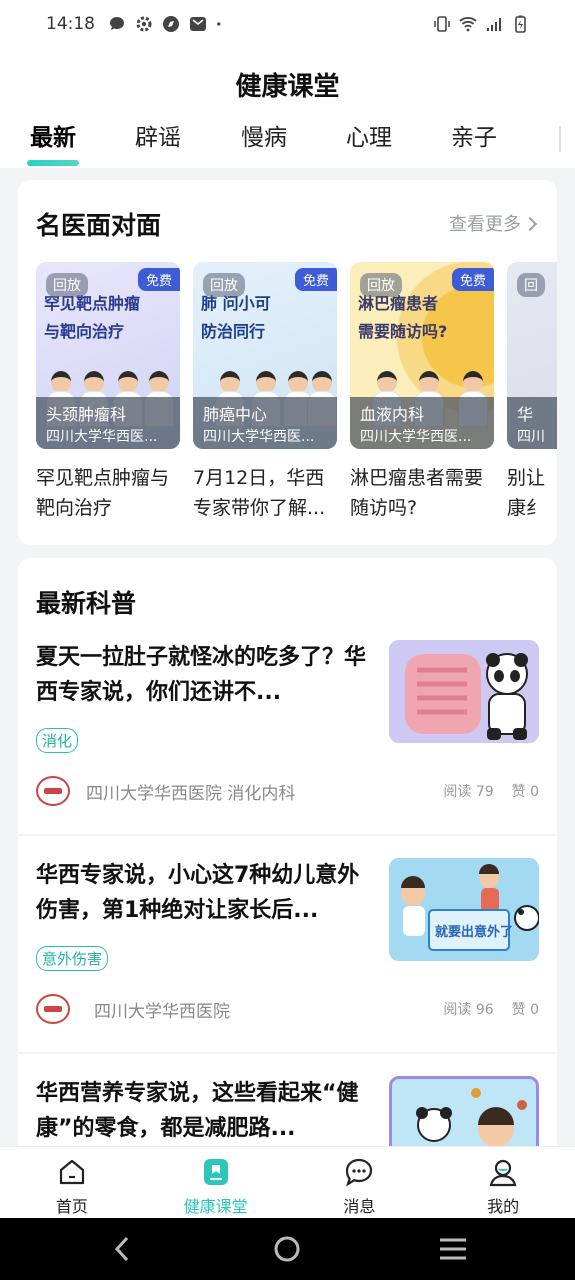 The height and width of the screenshot is (1280, 575). What do you see at coordinates (86, 603) in the screenshot?
I see `section-title: 最新科普` at bounding box center [86, 603].